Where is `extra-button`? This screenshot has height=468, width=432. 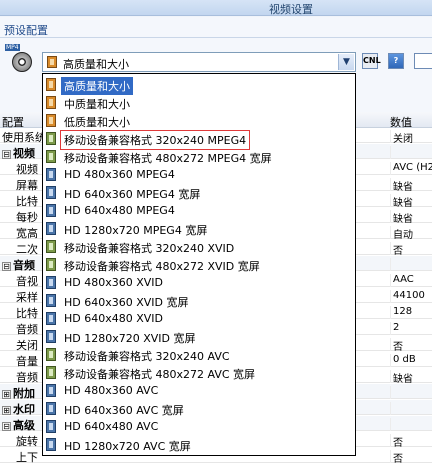
extra-button is located at coordinates (423, 61).